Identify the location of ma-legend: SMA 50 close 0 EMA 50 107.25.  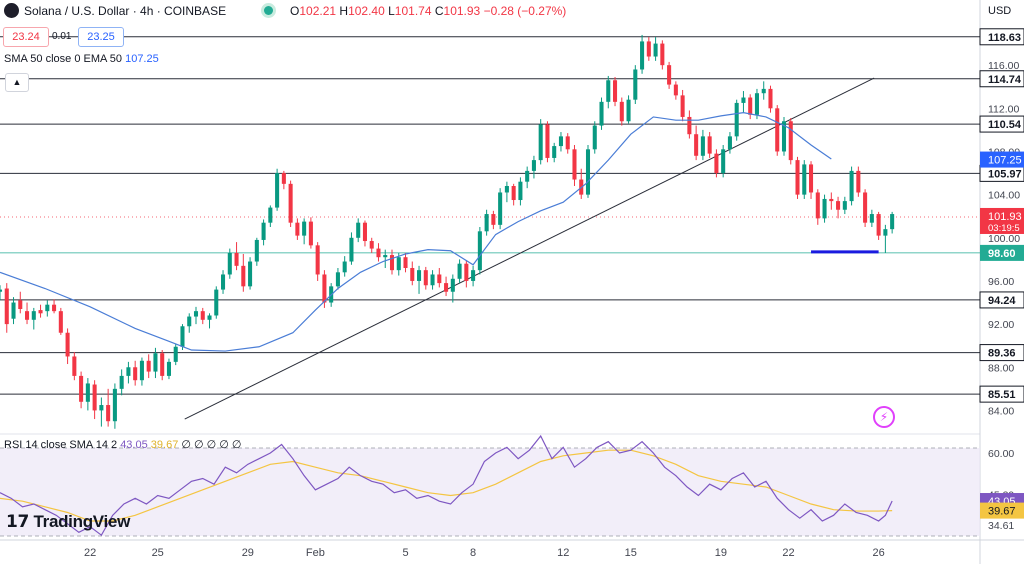
(81, 59).